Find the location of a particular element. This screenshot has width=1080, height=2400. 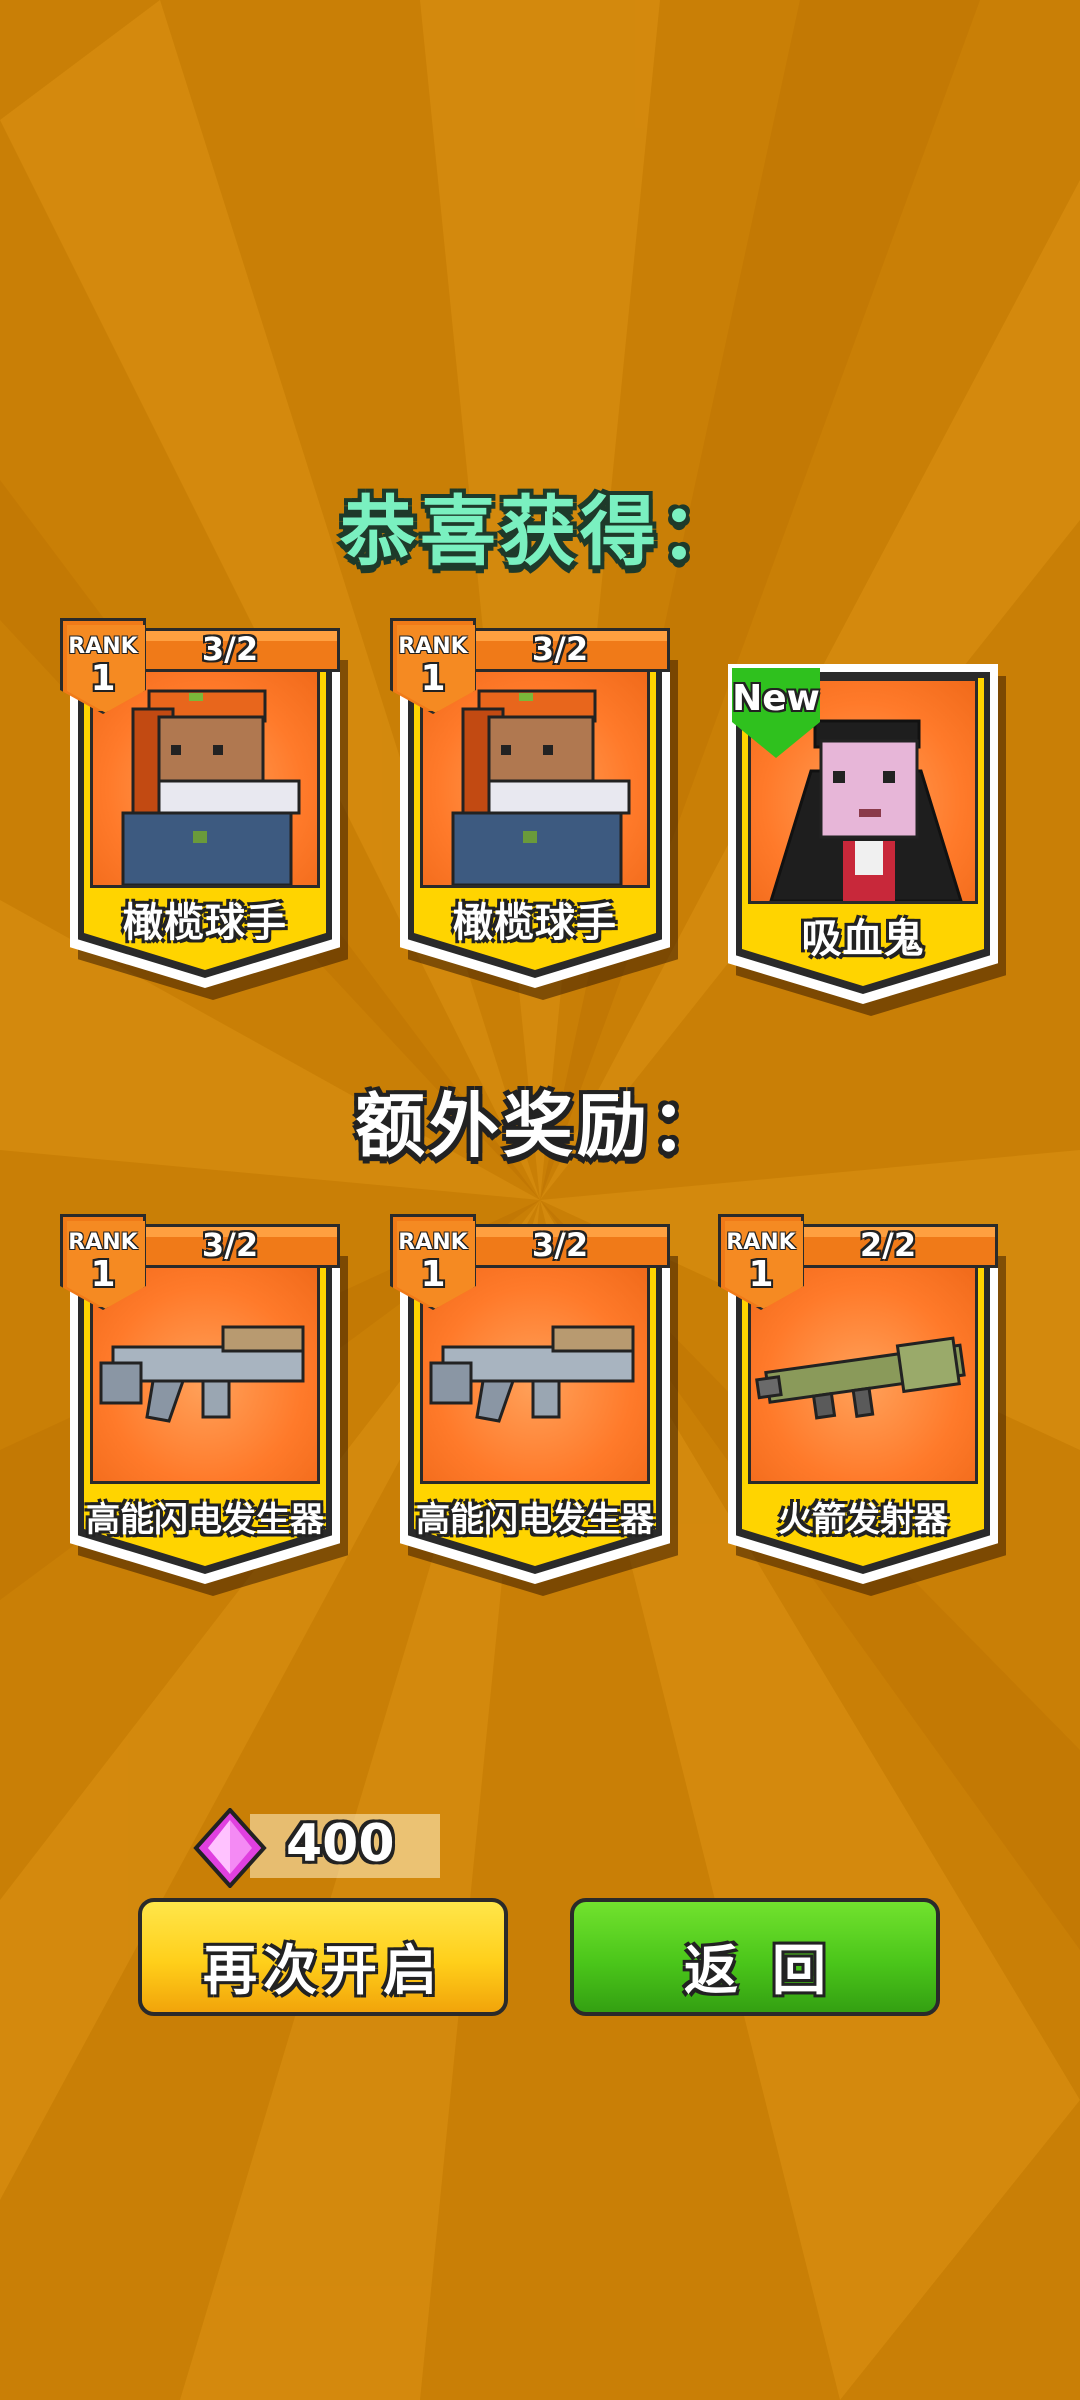

card-name: 吸血鬼 is located at coordinates (863, 939).